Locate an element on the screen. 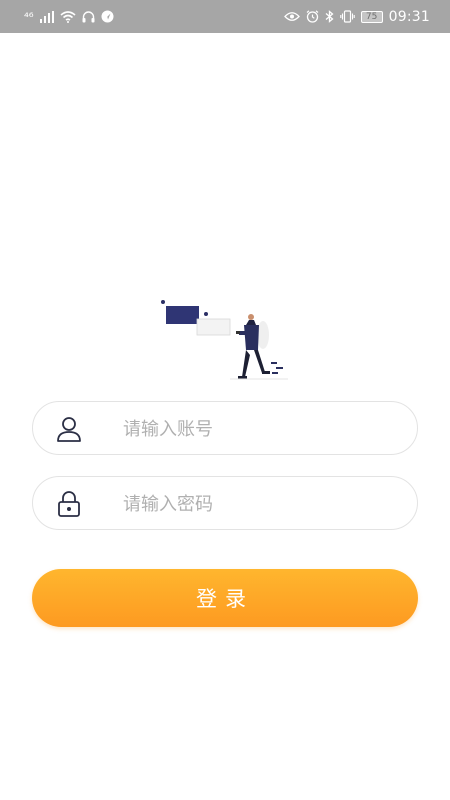  password-field is located at coordinates (225, 503).